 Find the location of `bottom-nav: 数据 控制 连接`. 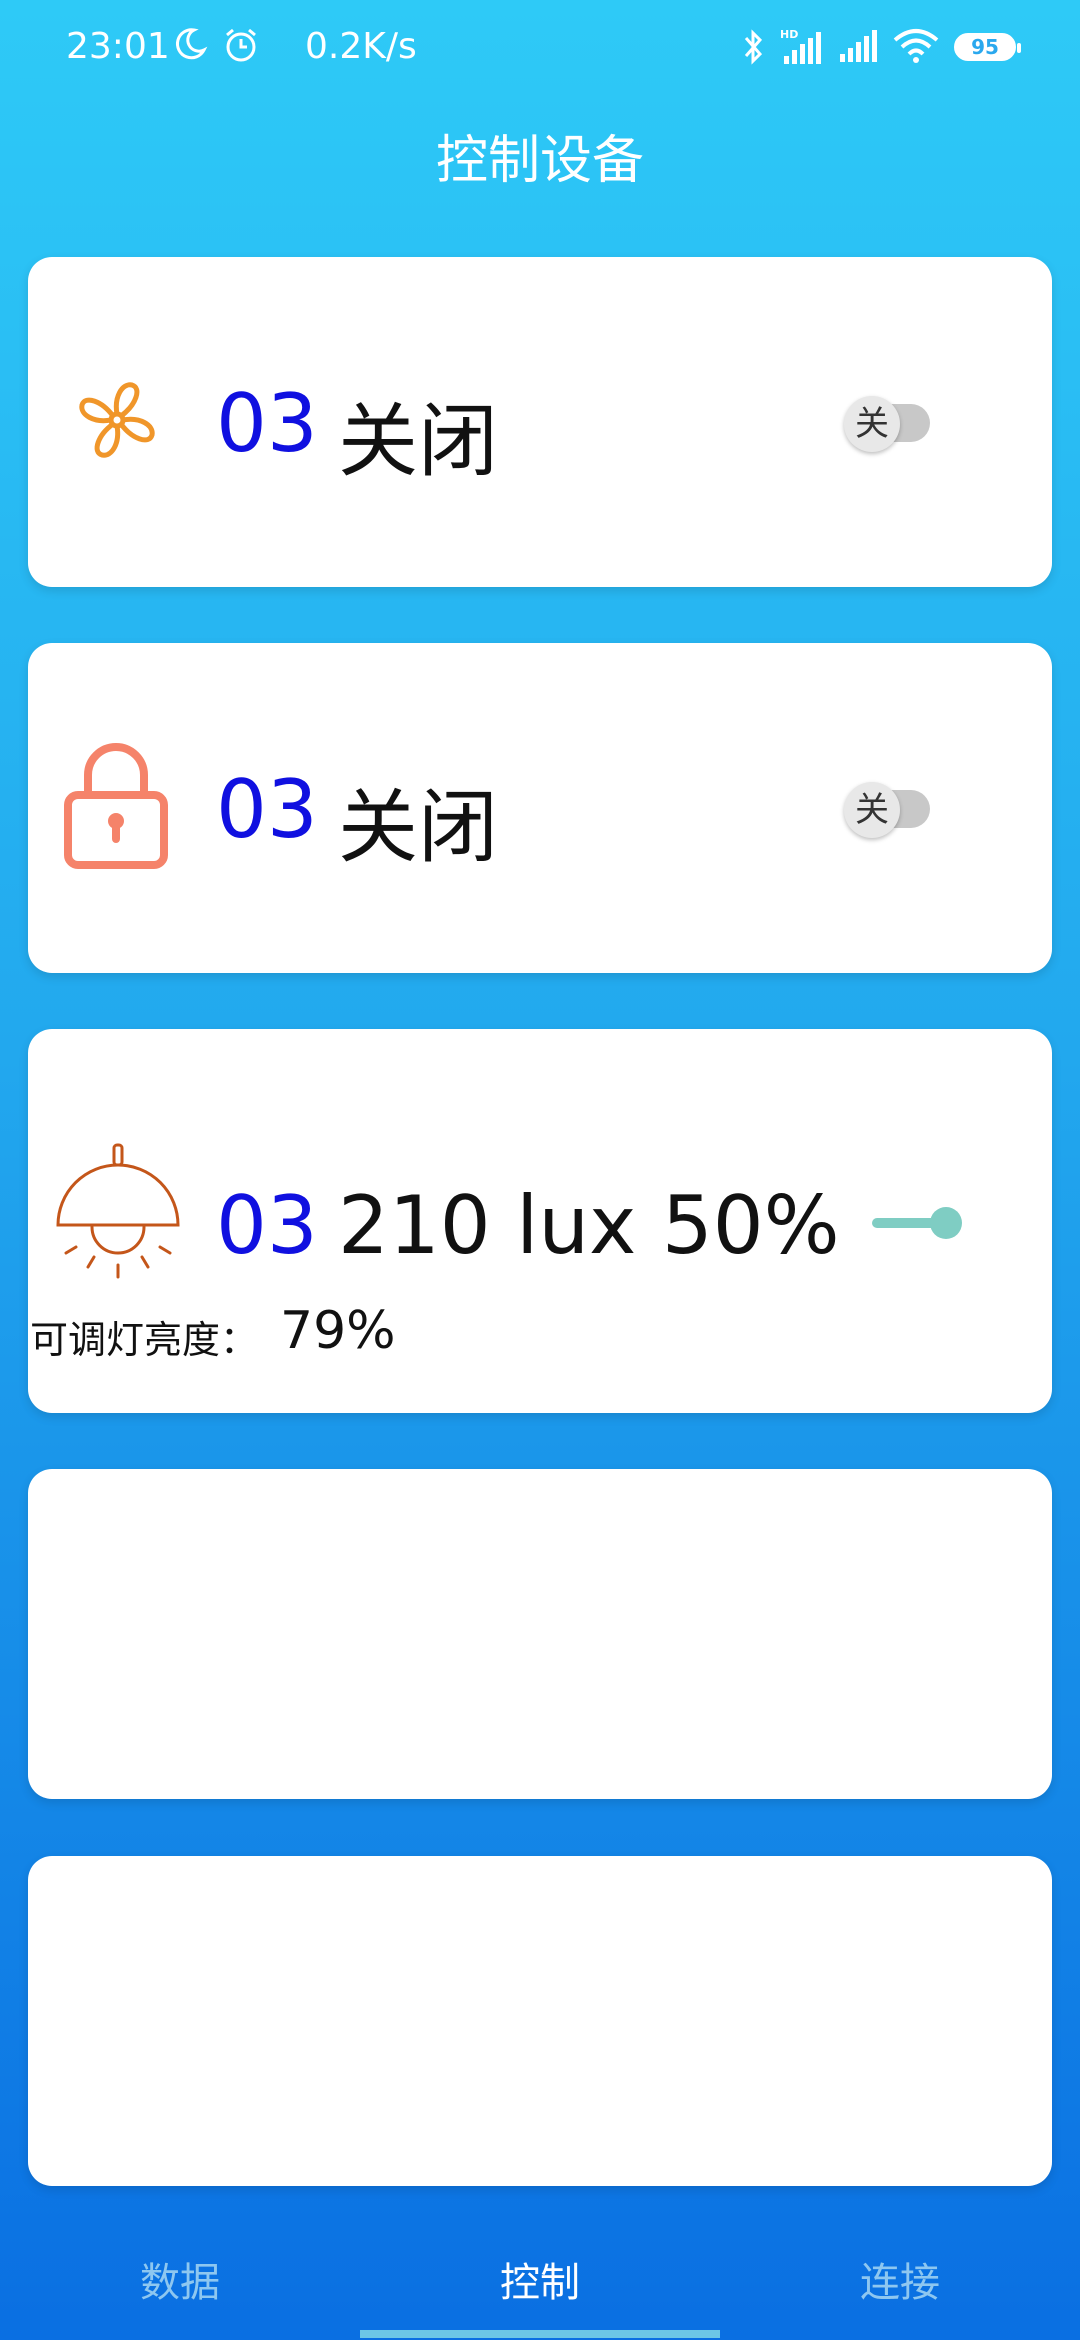

bottom-nav: 数据 控制 连接 is located at coordinates (540, 2280).